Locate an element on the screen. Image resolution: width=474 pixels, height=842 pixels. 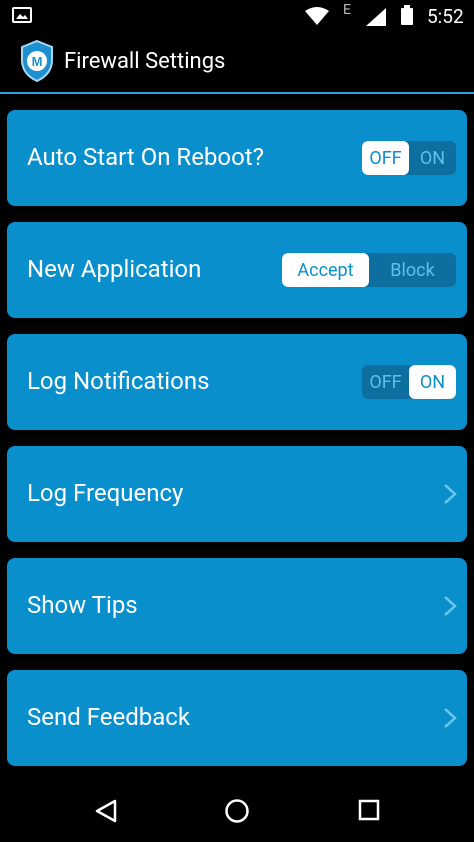
gallery-icon is located at coordinates (22, 15).